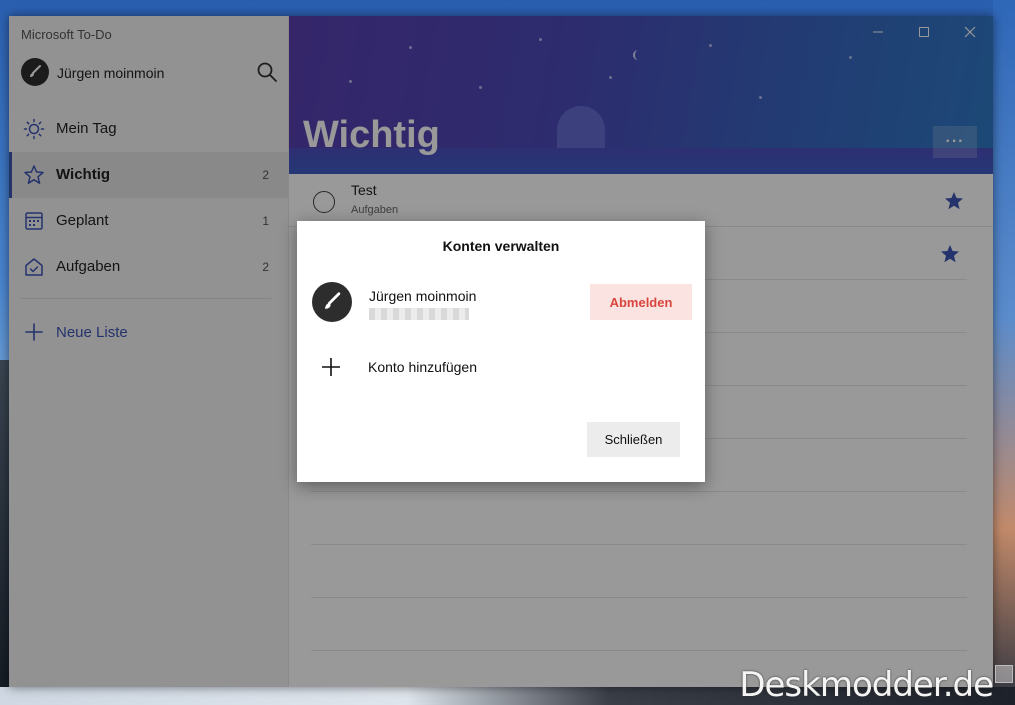  I want to click on add-account-label: Konto hinzufügen, so click(422, 367).